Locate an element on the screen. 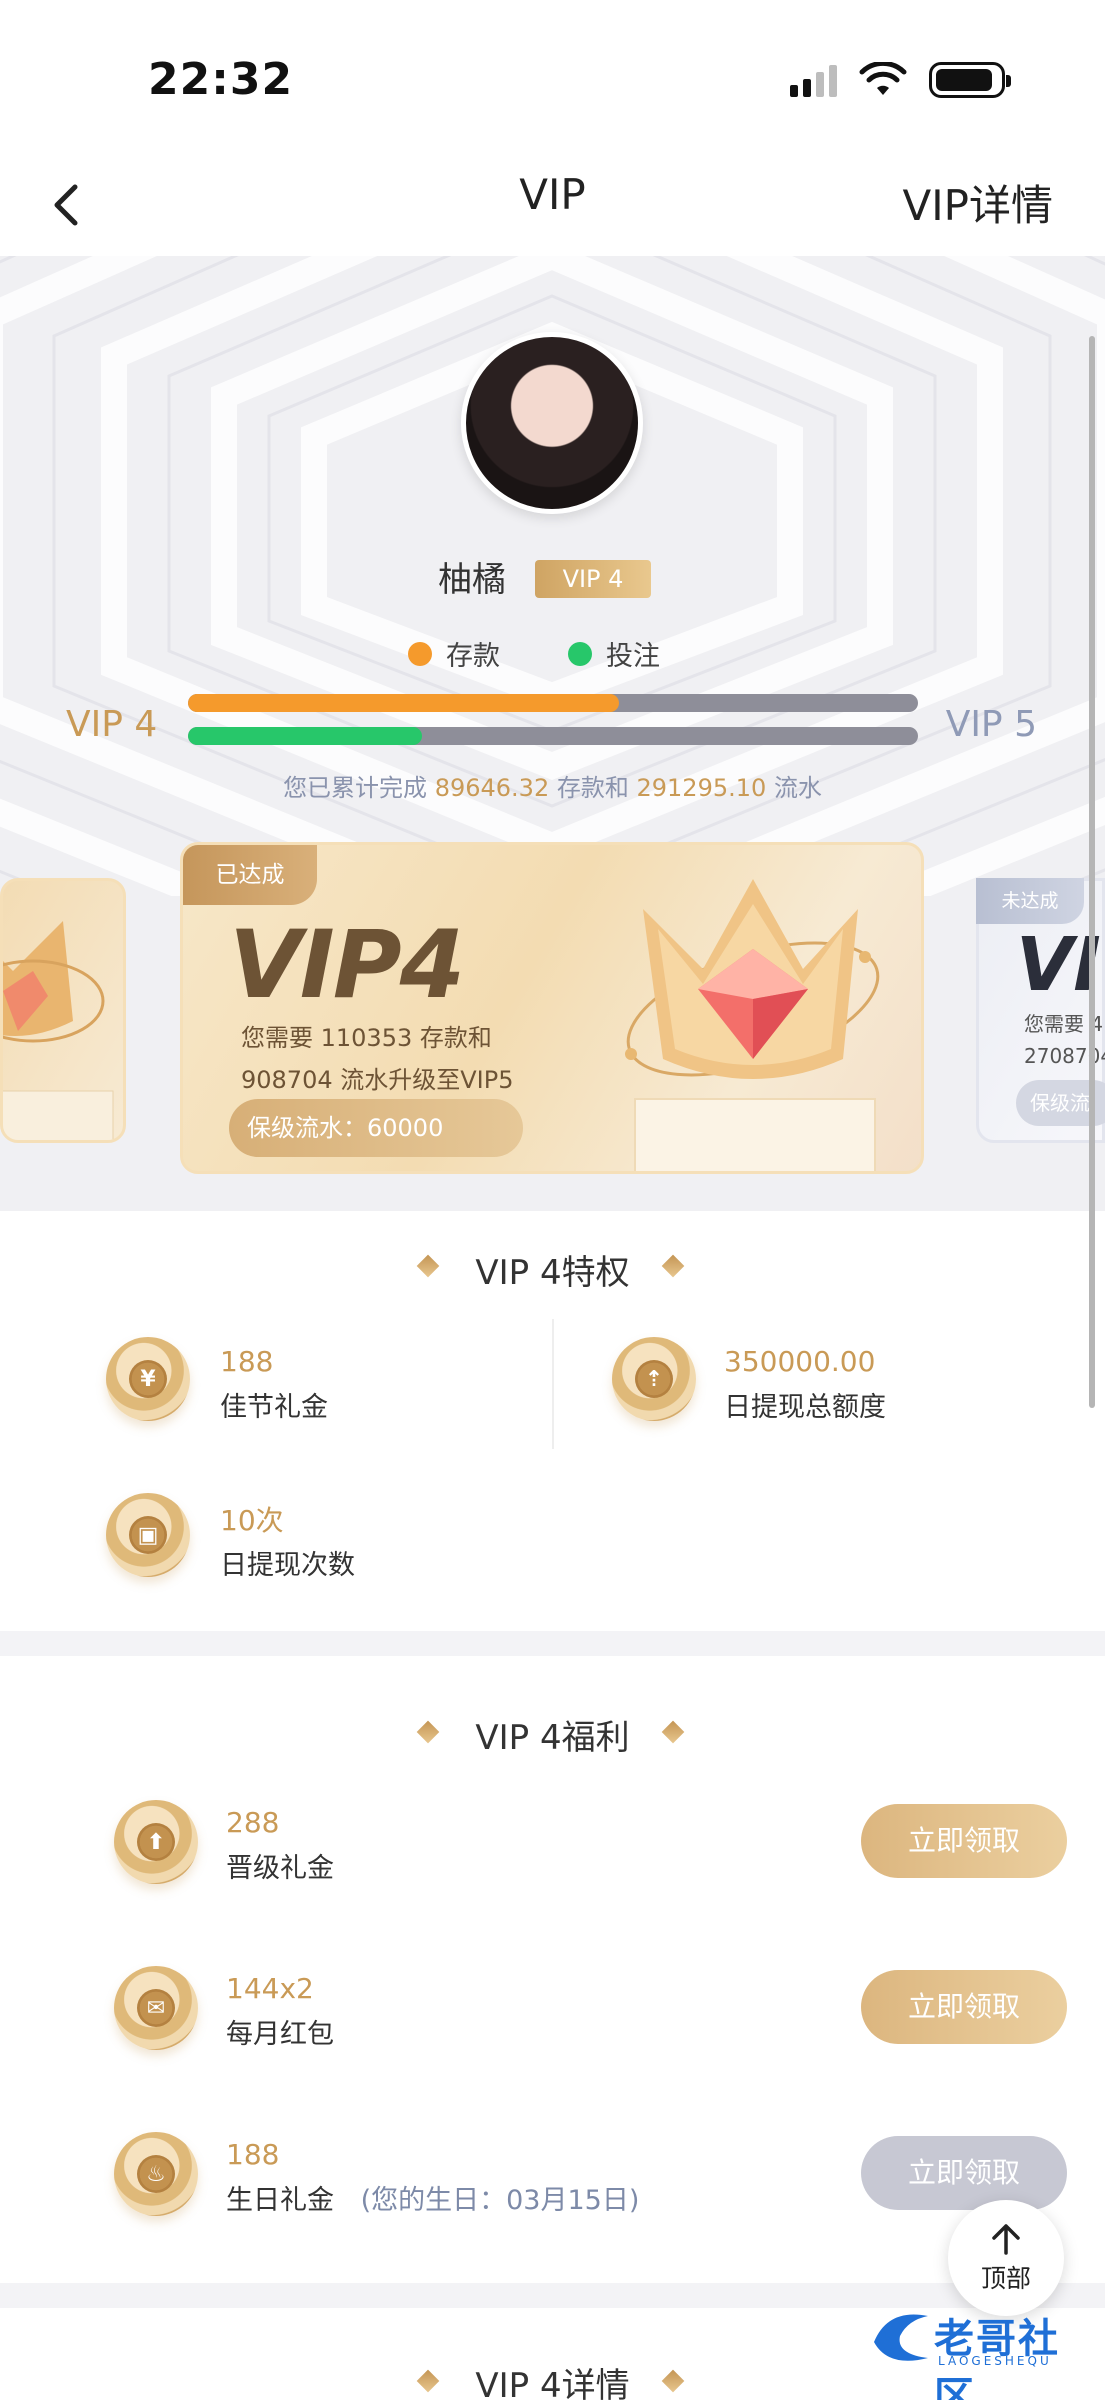 This screenshot has height=2400, width=1105. scrollbar is located at coordinates (1092, 872).